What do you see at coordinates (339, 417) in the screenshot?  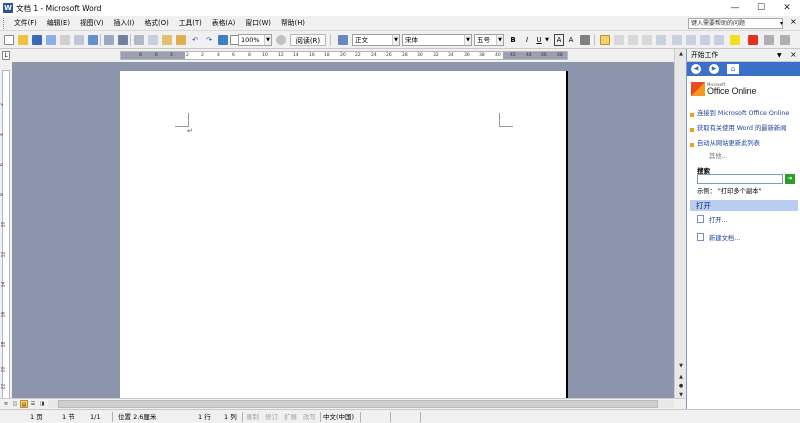 I see `status-language: 中文(中国)` at bounding box center [339, 417].